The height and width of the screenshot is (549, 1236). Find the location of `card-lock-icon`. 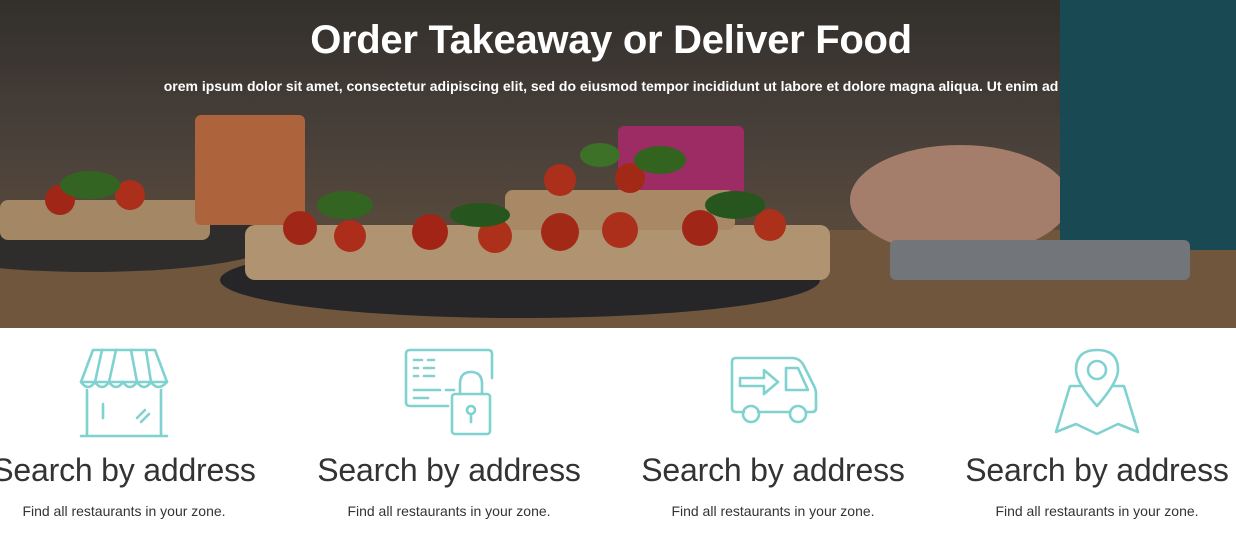

card-lock-icon is located at coordinates (449, 392).